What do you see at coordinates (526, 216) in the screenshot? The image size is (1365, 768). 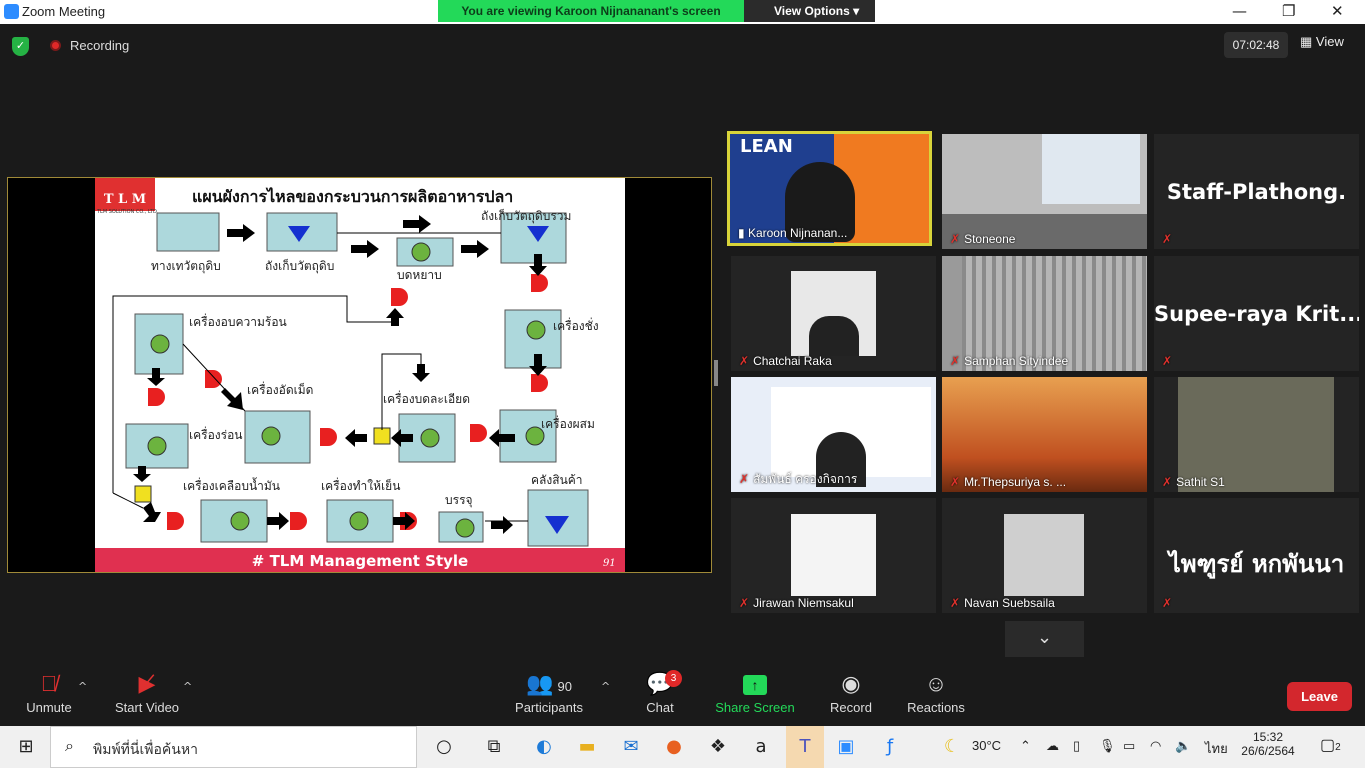 I see `label-3: ถังเก็บวัตถุดิบรวม` at bounding box center [526, 216].